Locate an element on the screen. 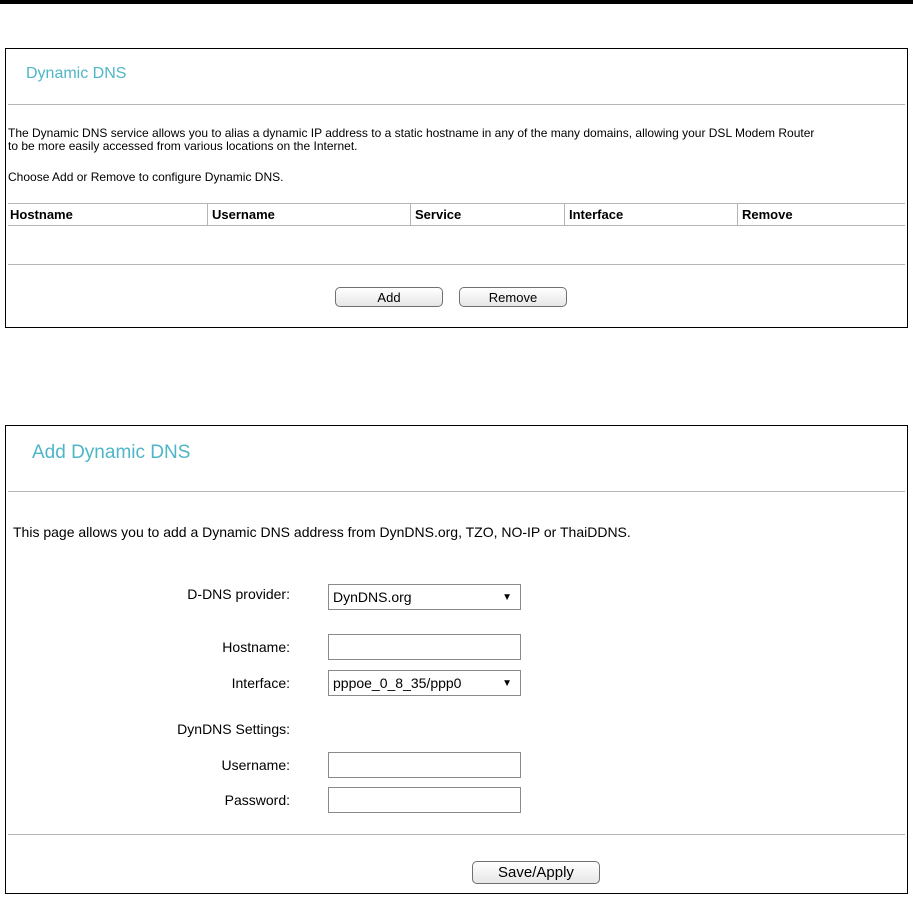  interface-select: pppoe_0_8_35/ppp0 ▼ is located at coordinates (424, 683).